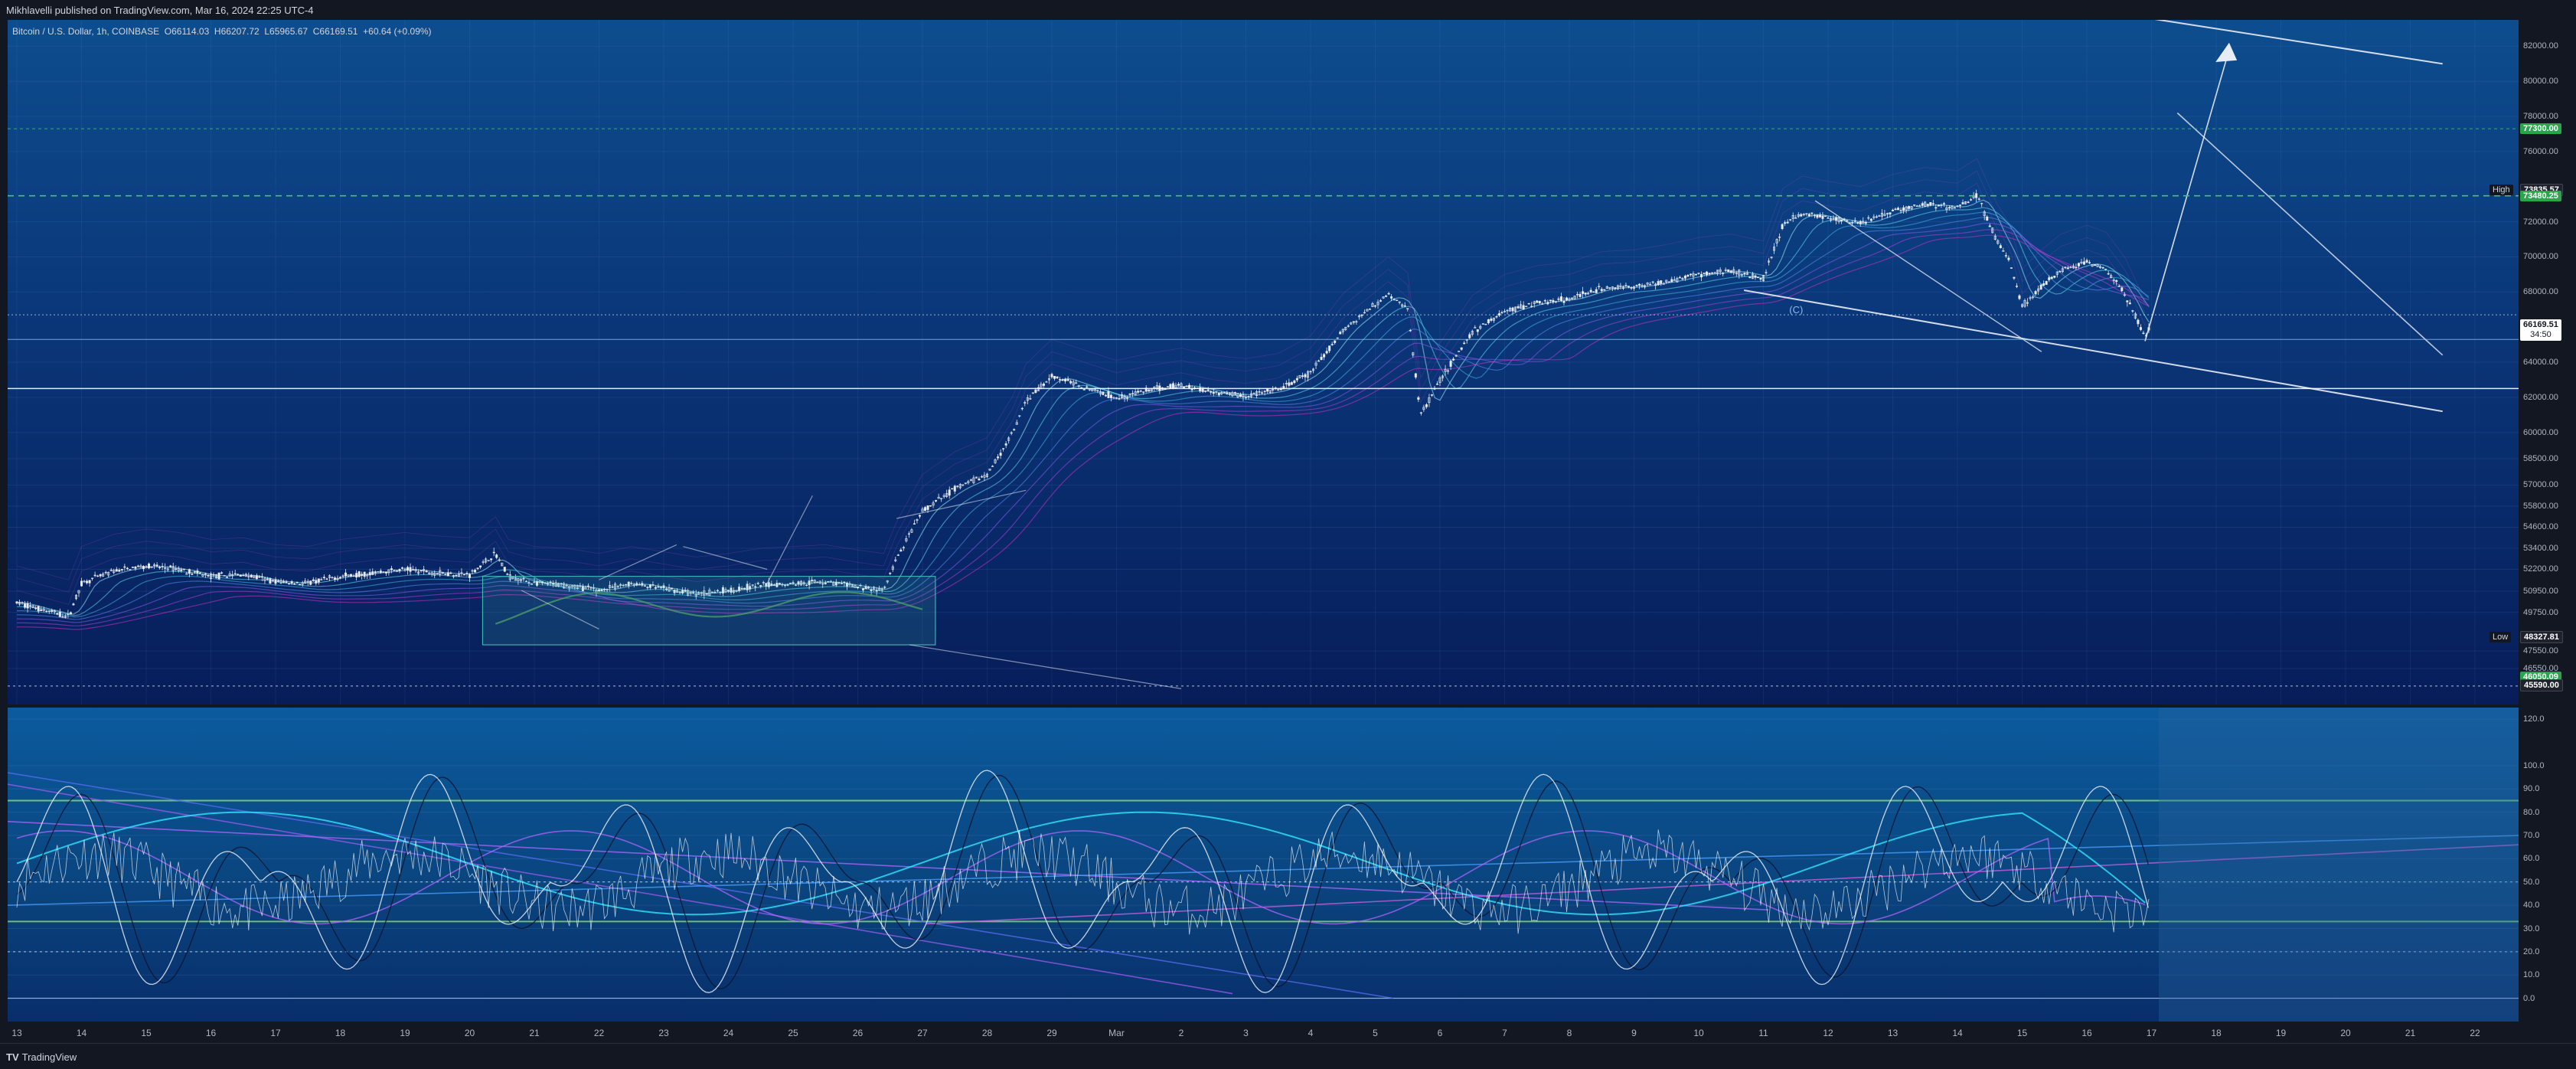  Describe the element at coordinates (211, 1033) in the screenshot. I see `date-label: 16` at that location.